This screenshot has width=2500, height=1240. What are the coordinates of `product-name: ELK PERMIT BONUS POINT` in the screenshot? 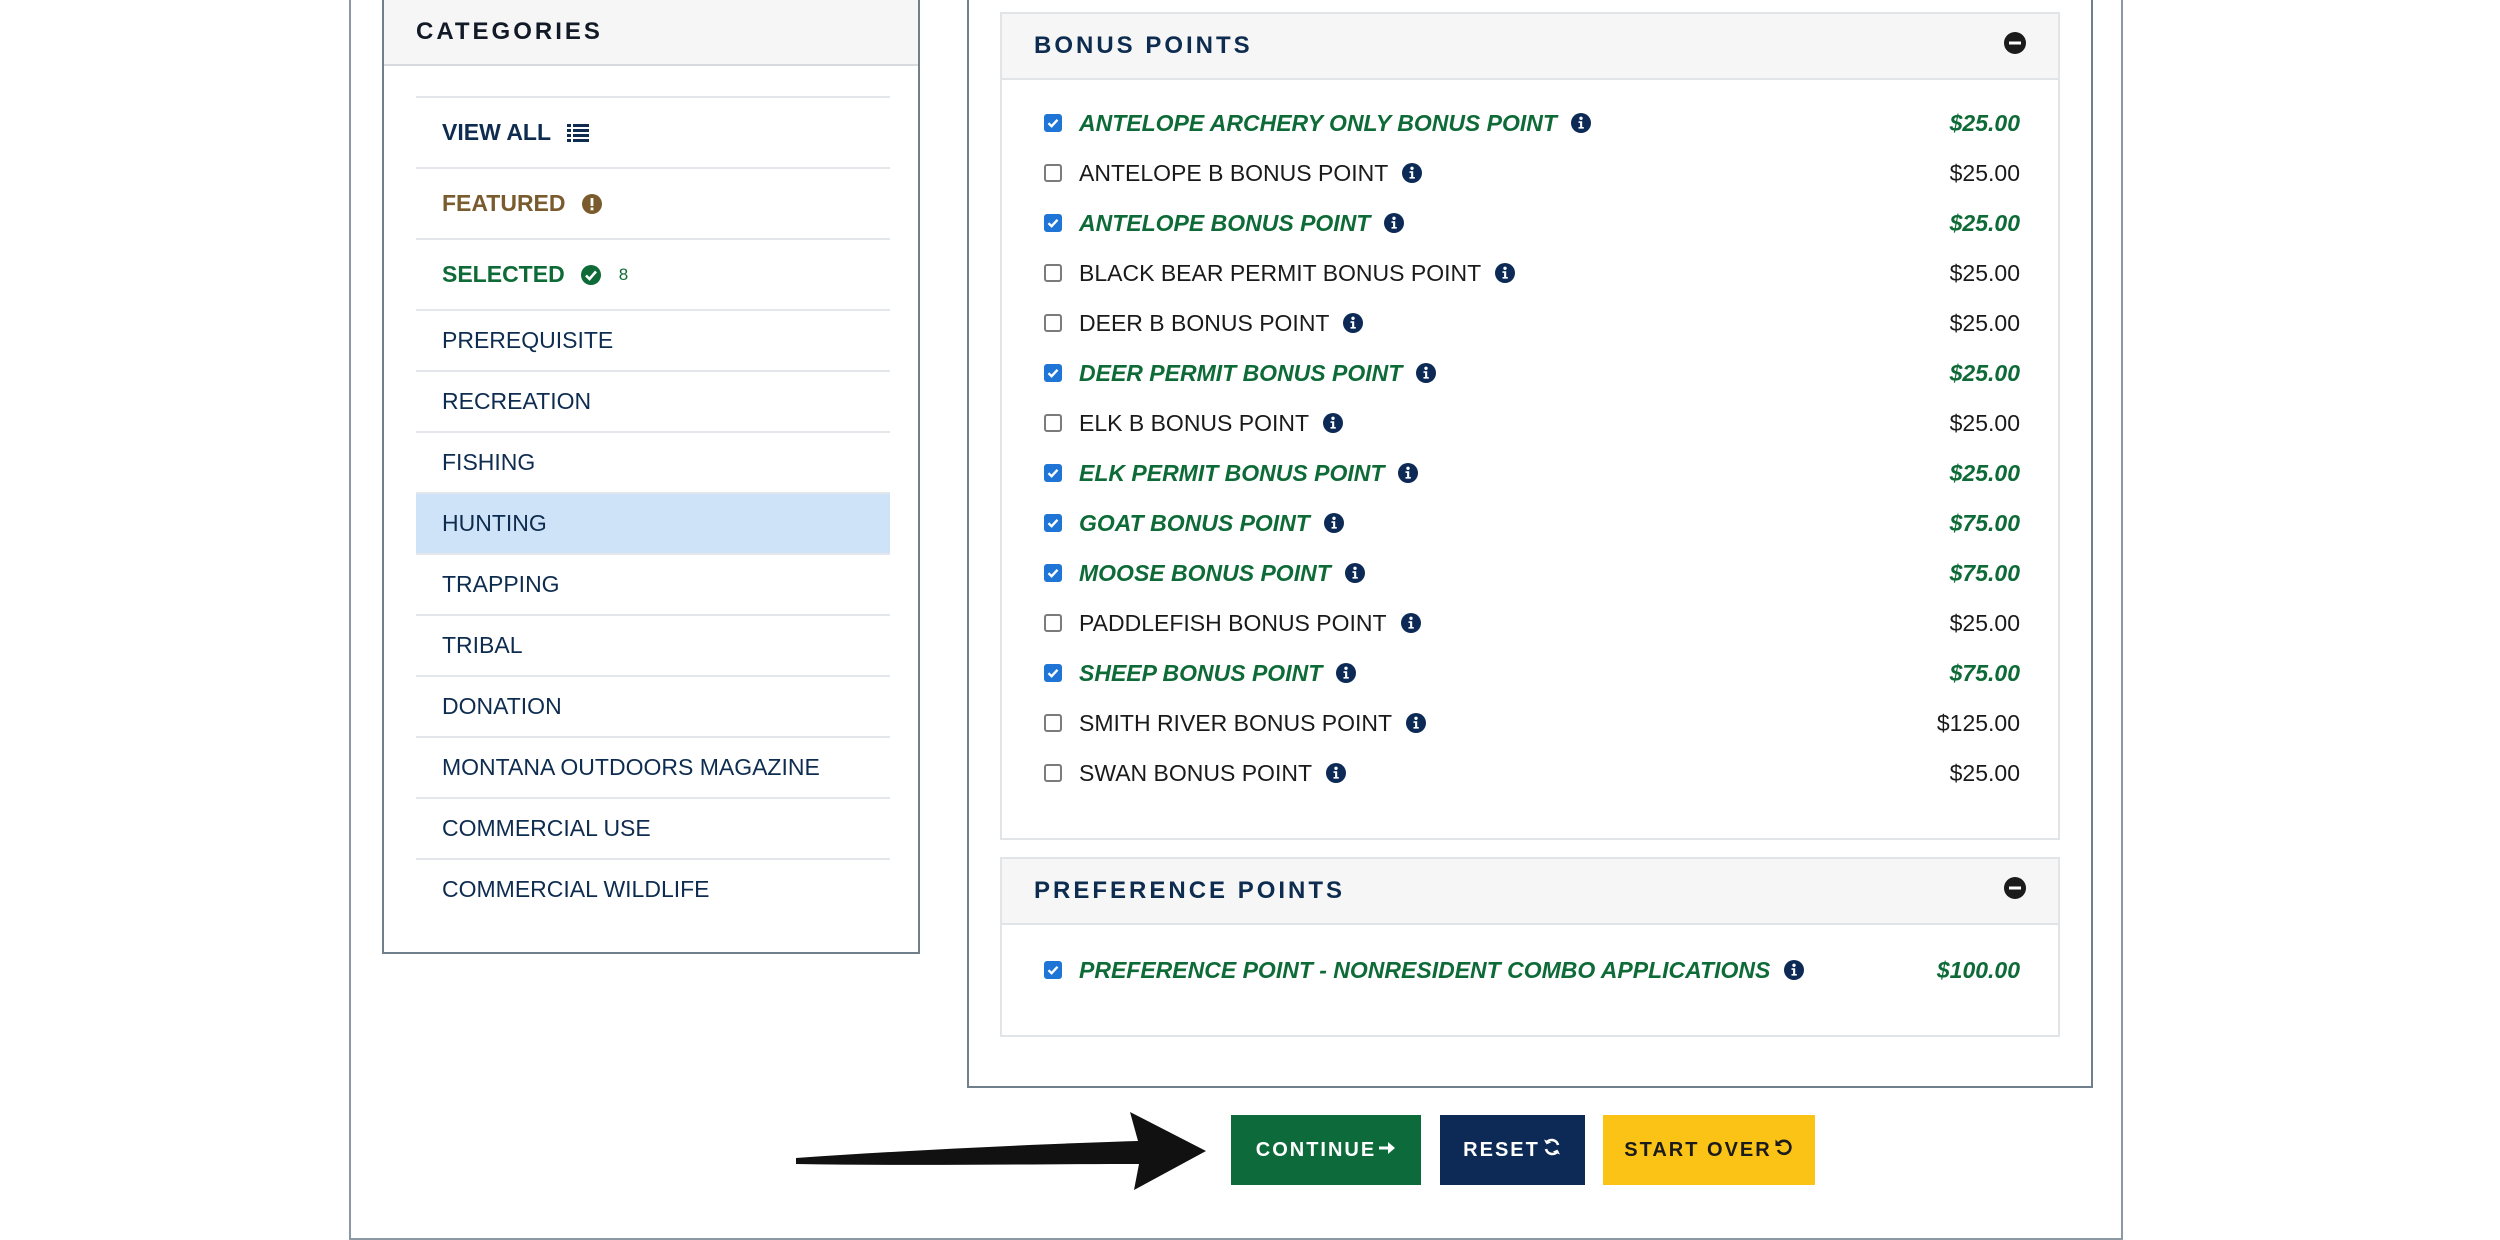 It's located at (1232, 472).